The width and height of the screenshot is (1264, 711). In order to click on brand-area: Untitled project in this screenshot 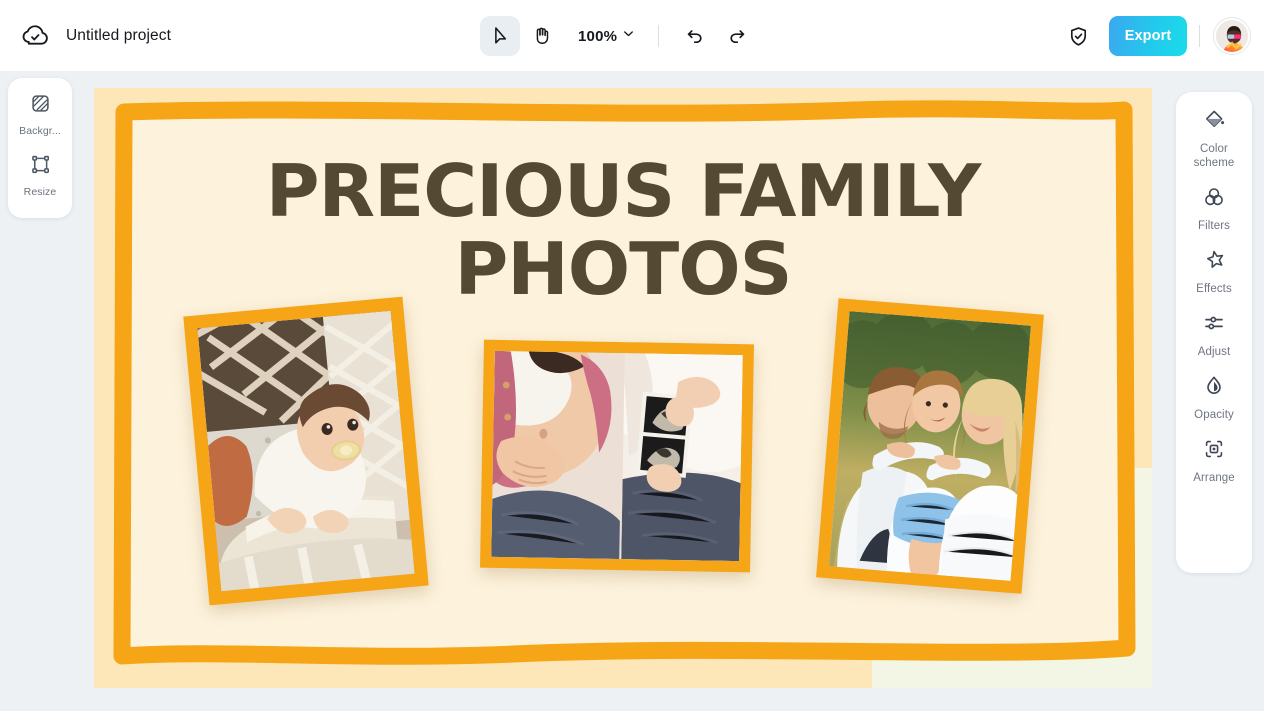, I will do `click(85, 36)`.